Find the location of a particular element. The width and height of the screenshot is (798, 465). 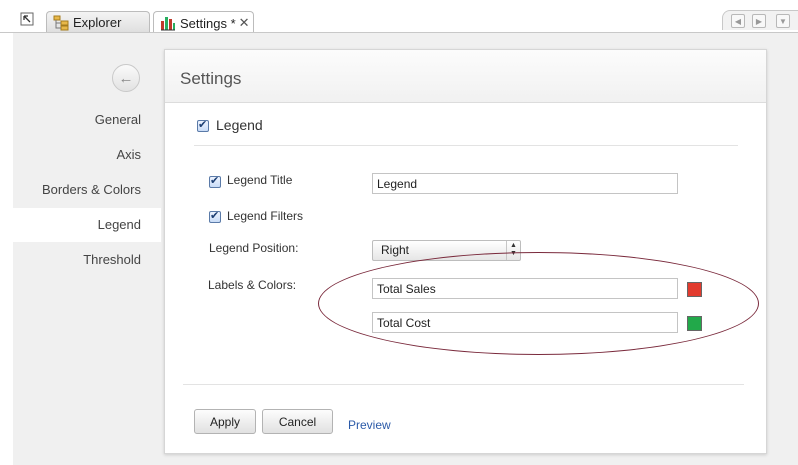

sidebar-item-borders-colors: Borders & Colors is located at coordinates (87, 190).